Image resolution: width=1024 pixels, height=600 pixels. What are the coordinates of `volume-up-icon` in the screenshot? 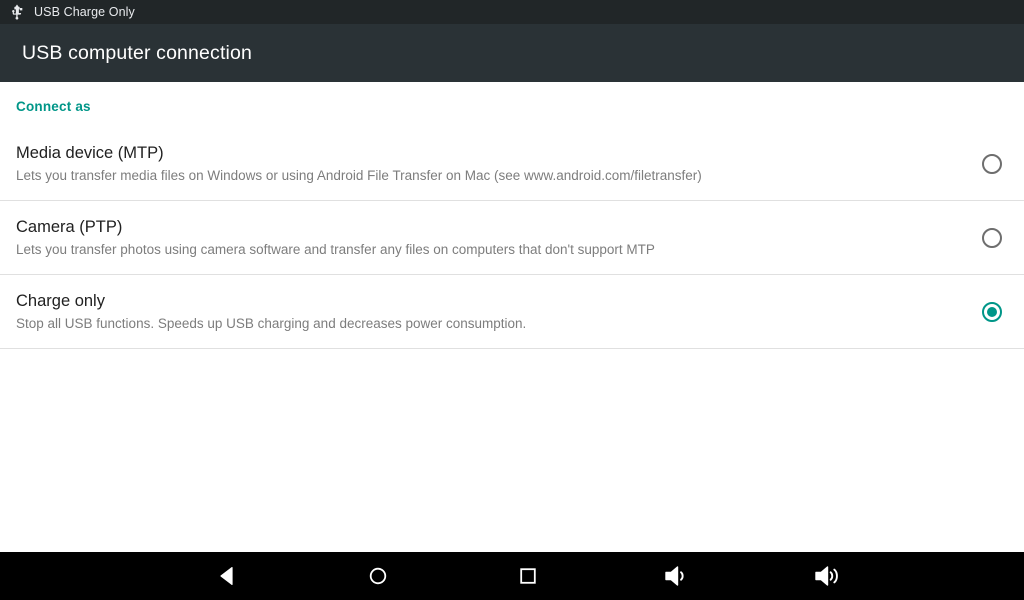 It's located at (826, 576).